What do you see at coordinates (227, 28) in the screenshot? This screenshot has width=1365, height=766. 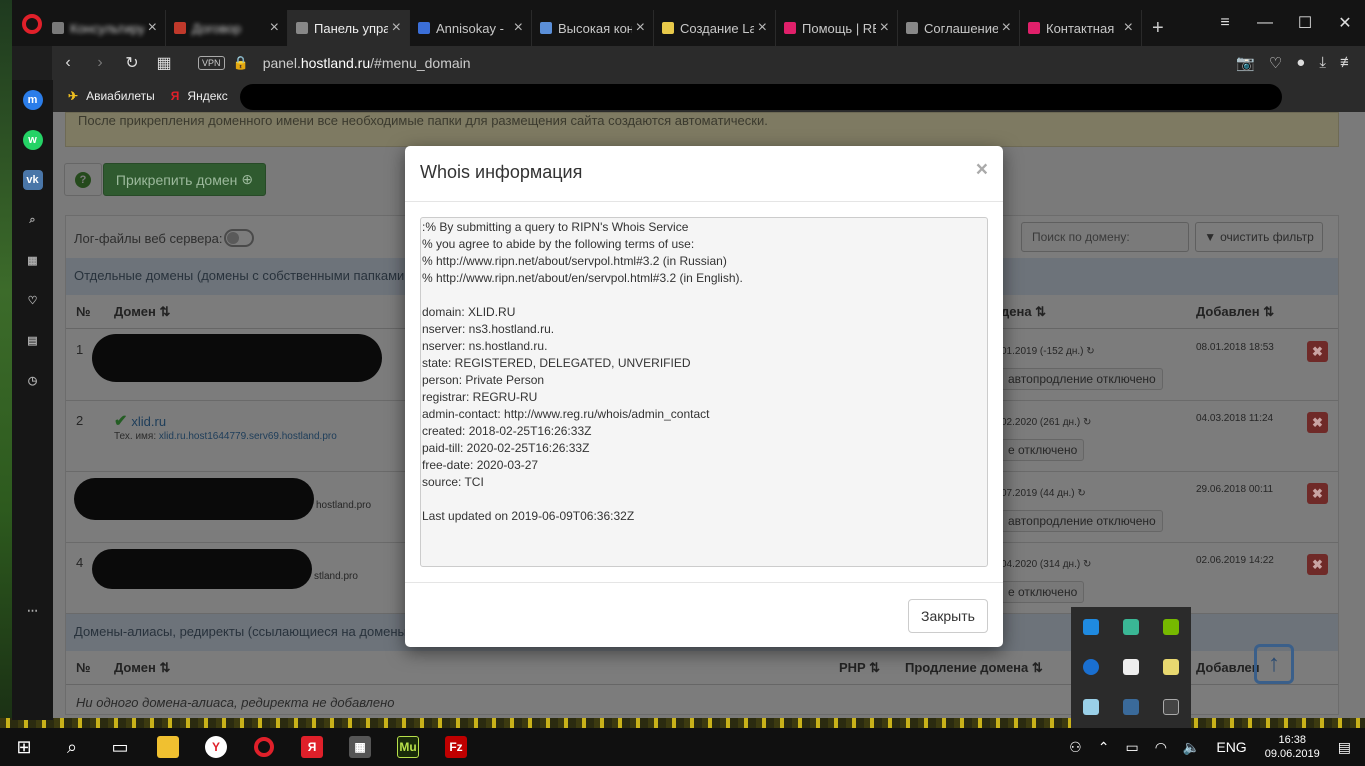 I see `browser-tab: Договор ×` at bounding box center [227, 28].